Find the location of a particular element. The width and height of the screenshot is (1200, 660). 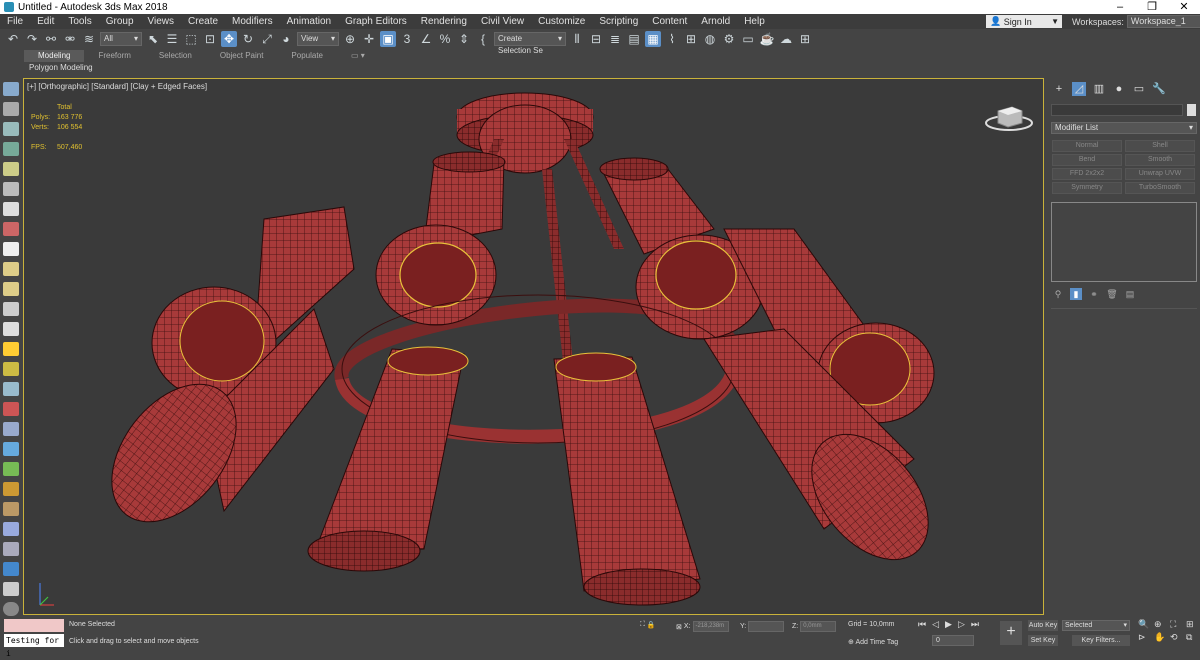

select-object-icon: ⬉ is located at coordinates (153, 39).